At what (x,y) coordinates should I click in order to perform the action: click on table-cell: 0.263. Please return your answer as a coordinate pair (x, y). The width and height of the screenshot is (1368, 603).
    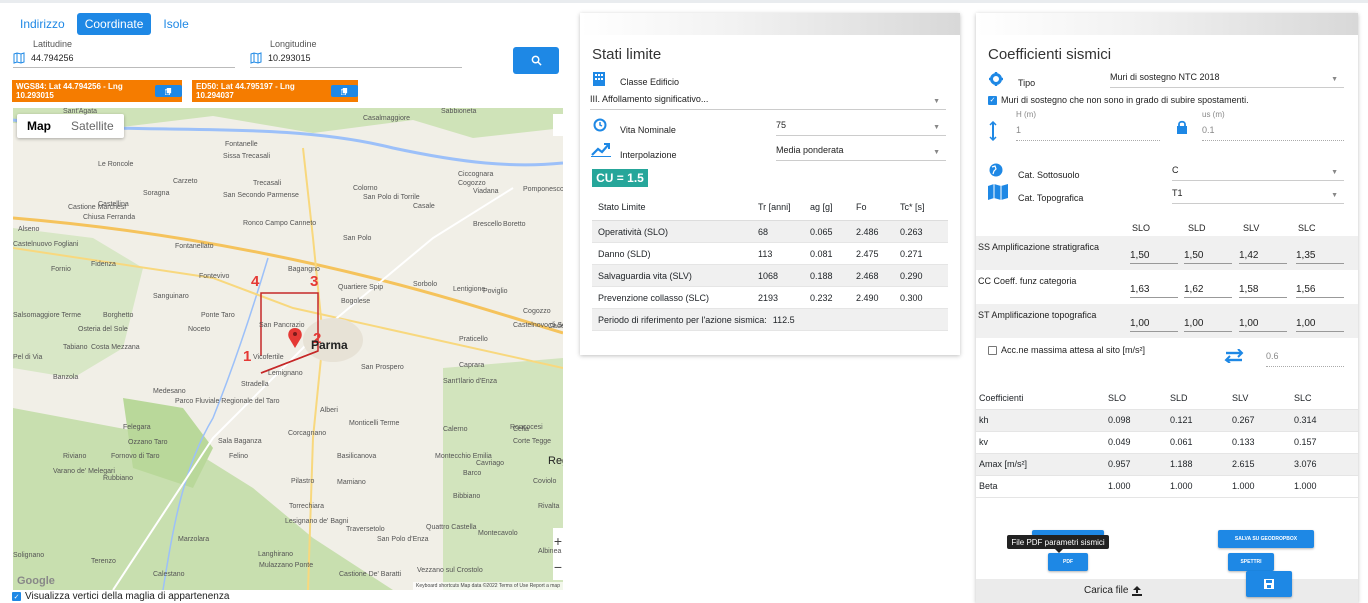
    Looking at the image, I should click on (921, 231).